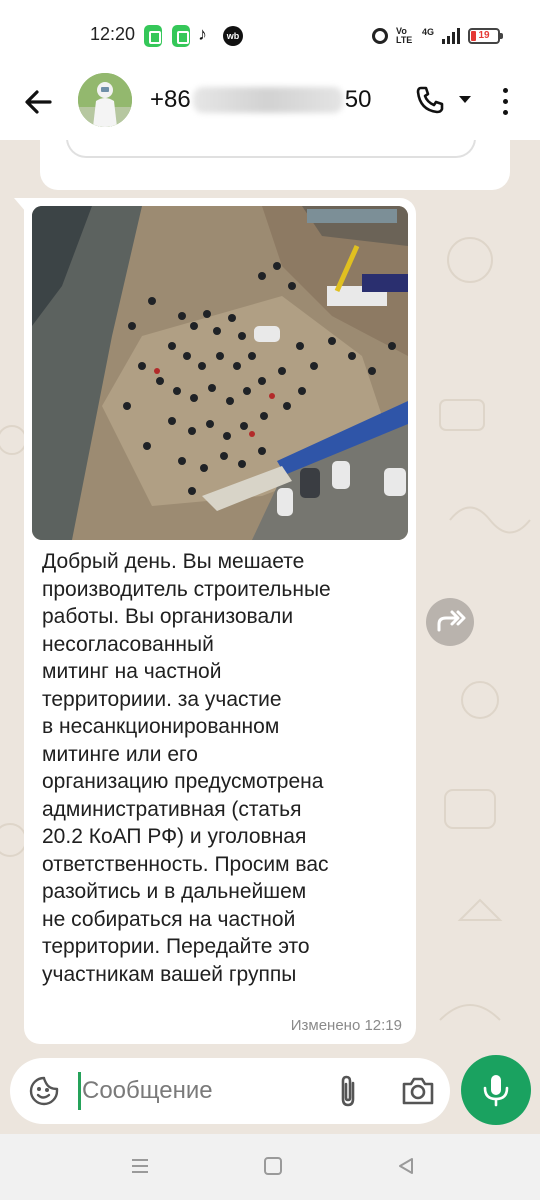  I want to click on forward-button, so click(450, 622).